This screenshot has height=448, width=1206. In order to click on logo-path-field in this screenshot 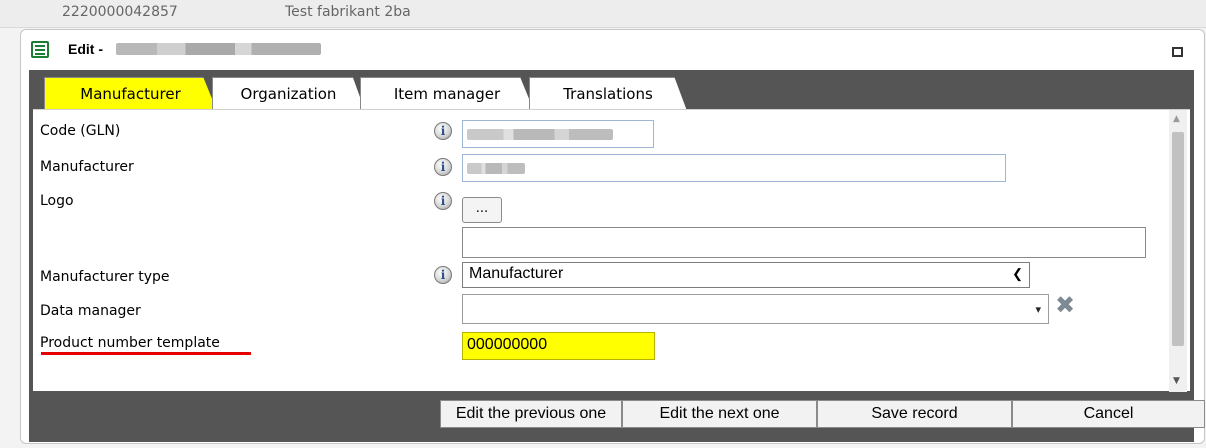, I will do `click(804, 242)`.